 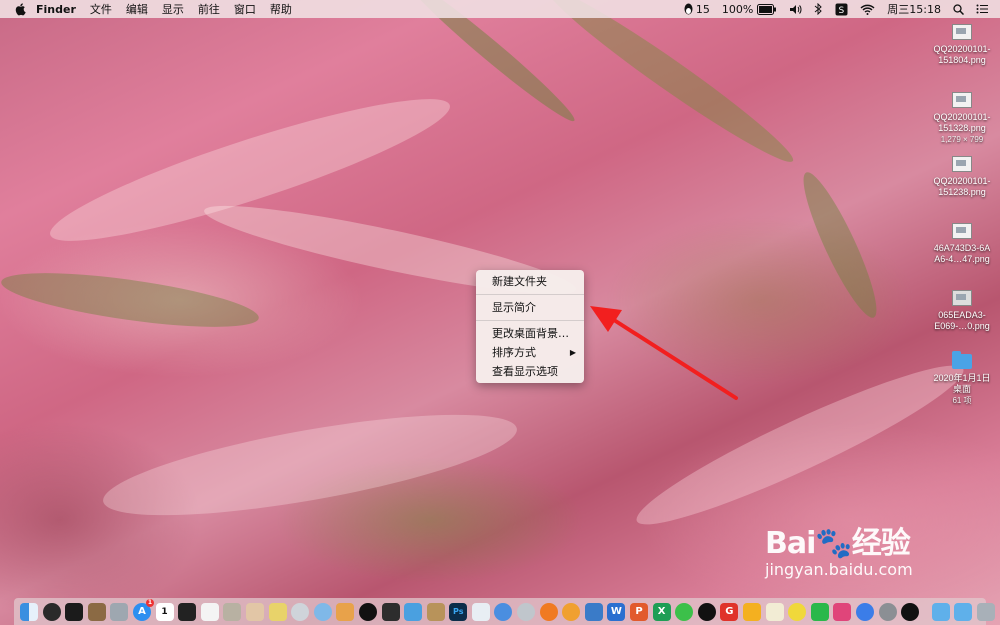 I want to click on lemon-icon, so click(x=797, y=611).